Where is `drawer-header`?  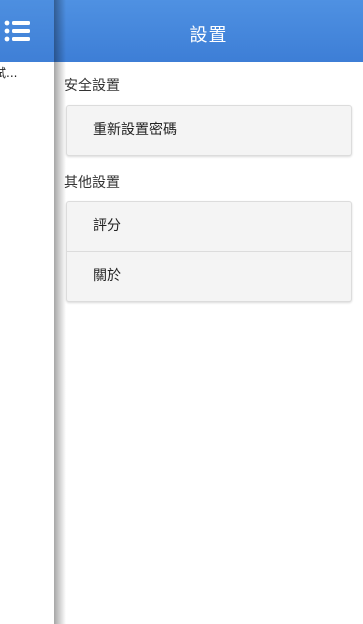 drawer-header is located at coordinates (27, 31).